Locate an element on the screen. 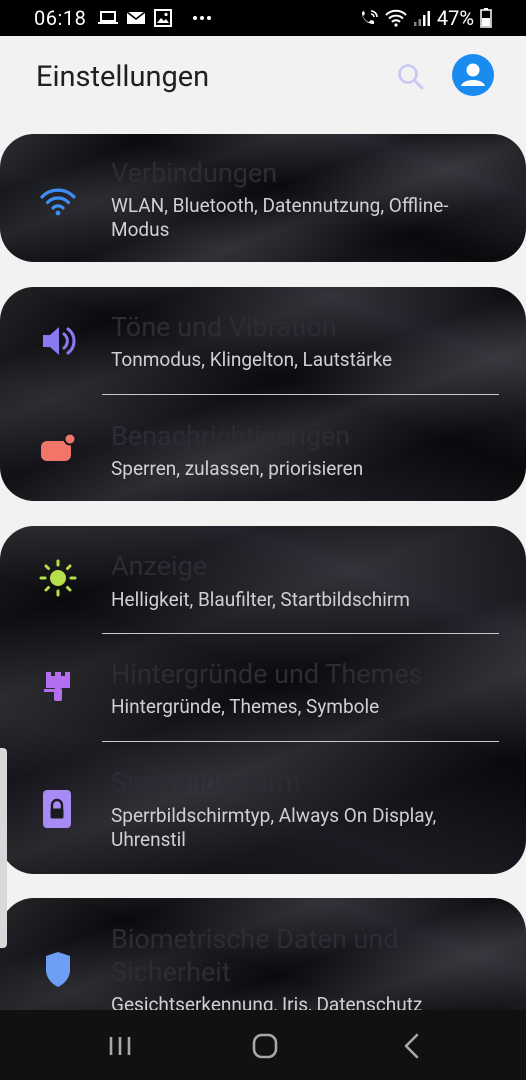 Image resolution: width=526 pixels, height=1080 pixels. wifi-calling-icon is located at coordinates (369, 18).